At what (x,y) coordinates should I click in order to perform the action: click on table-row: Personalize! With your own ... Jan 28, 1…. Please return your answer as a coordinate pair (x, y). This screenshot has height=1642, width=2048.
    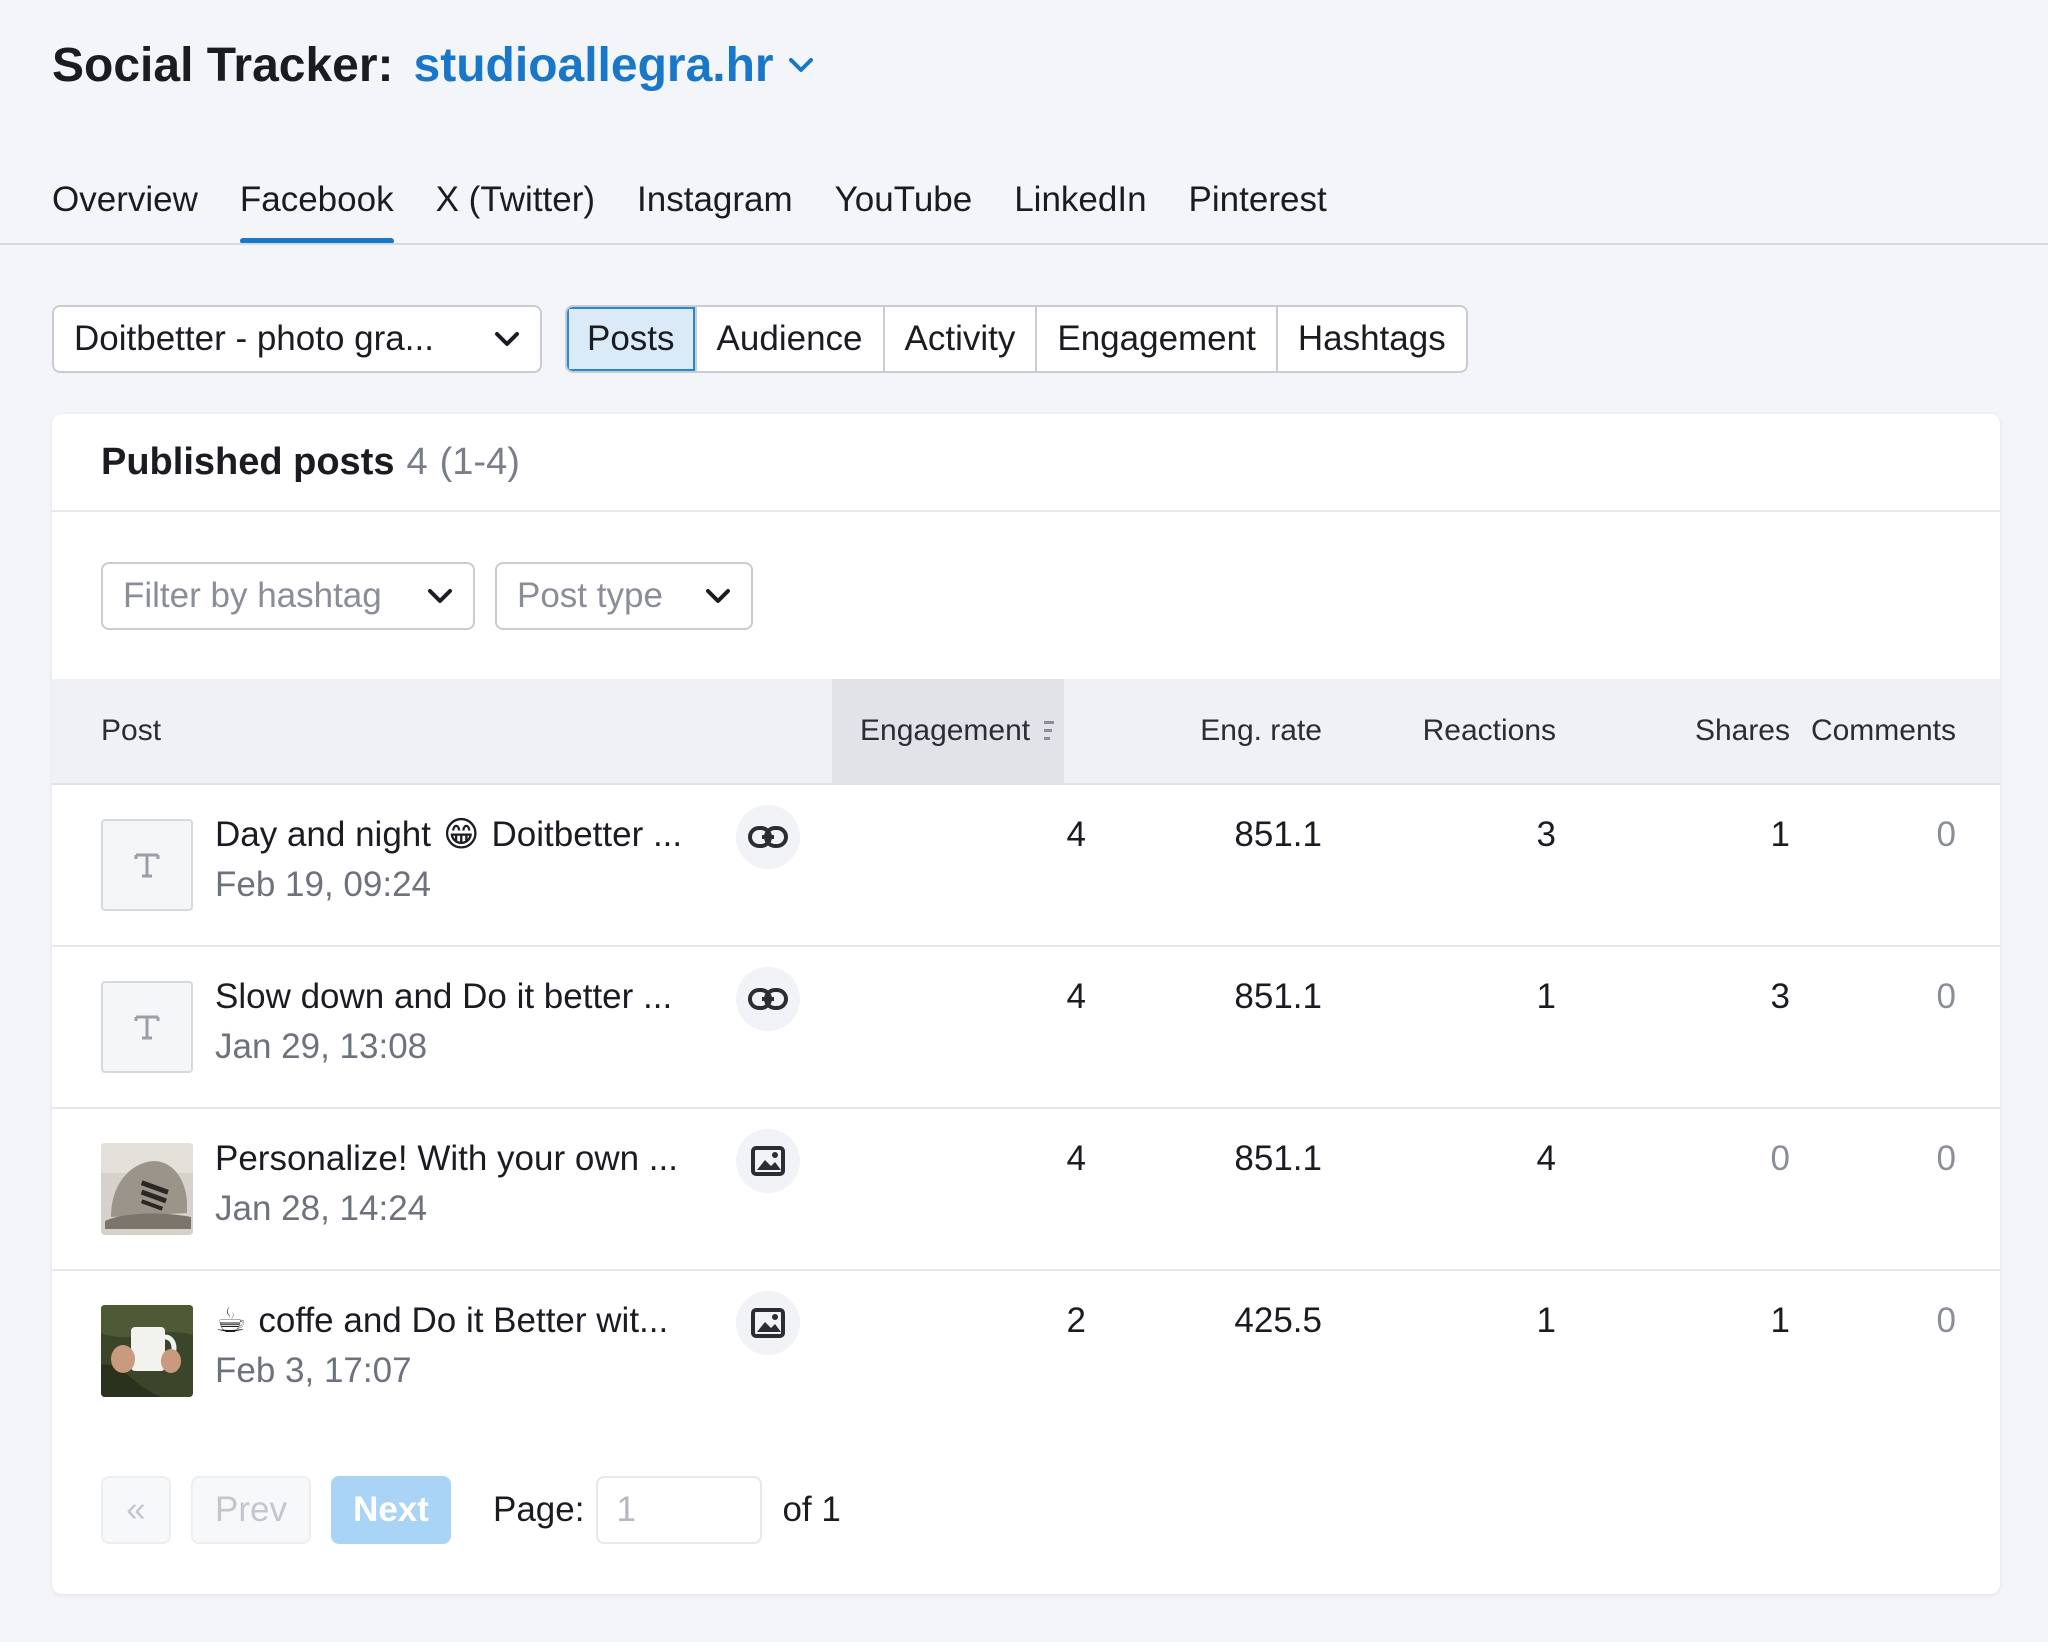
    Looking at the image, I should click on (1026, 1190).